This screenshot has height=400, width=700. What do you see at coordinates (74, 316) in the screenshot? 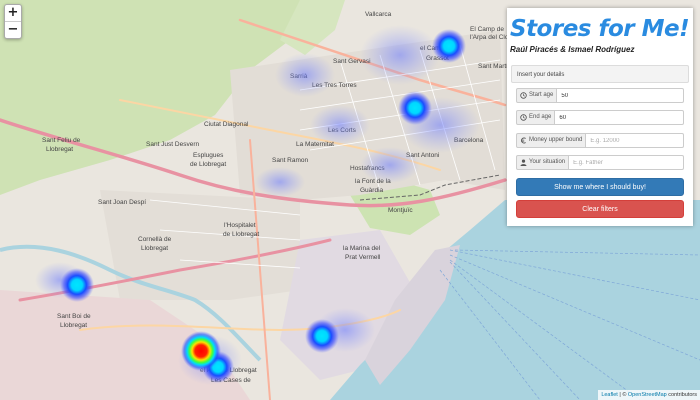
I see `place-label: Sant Boi de` at bounding box center [74, 316].